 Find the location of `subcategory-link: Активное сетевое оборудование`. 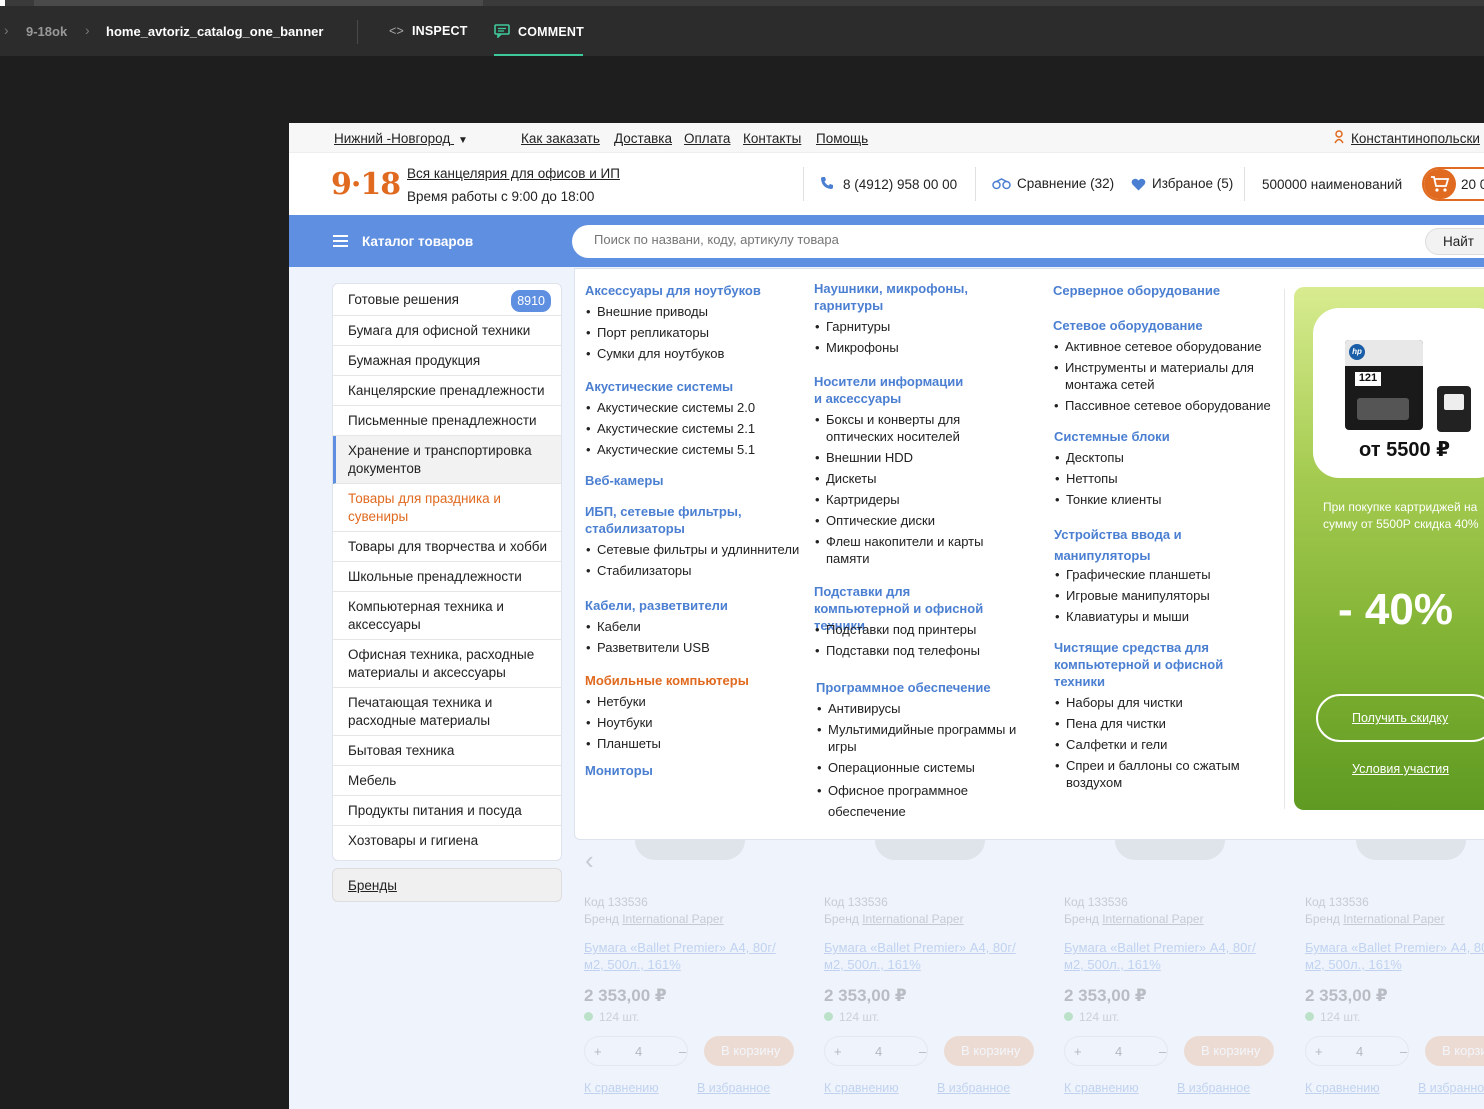

subcategory-link: Активное сетевое оборудование is located at coordinates (1158, 346).